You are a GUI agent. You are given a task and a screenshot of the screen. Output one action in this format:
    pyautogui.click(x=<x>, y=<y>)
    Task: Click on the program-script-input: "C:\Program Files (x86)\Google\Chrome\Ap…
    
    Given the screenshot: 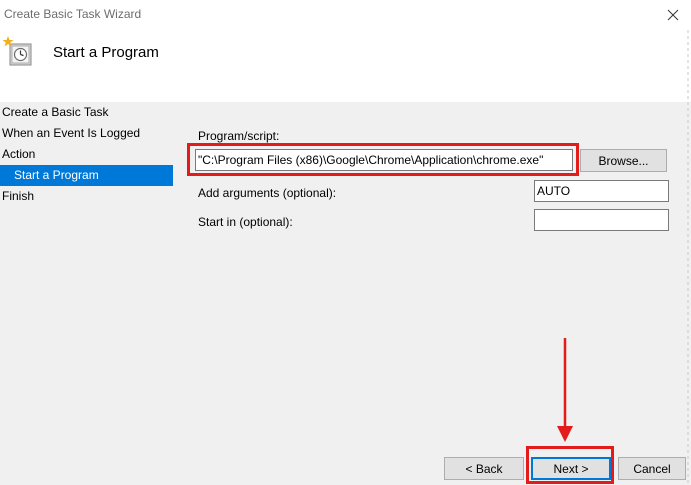 What is the action you would take?
    pyautogui.click(x=384, y=160)
    